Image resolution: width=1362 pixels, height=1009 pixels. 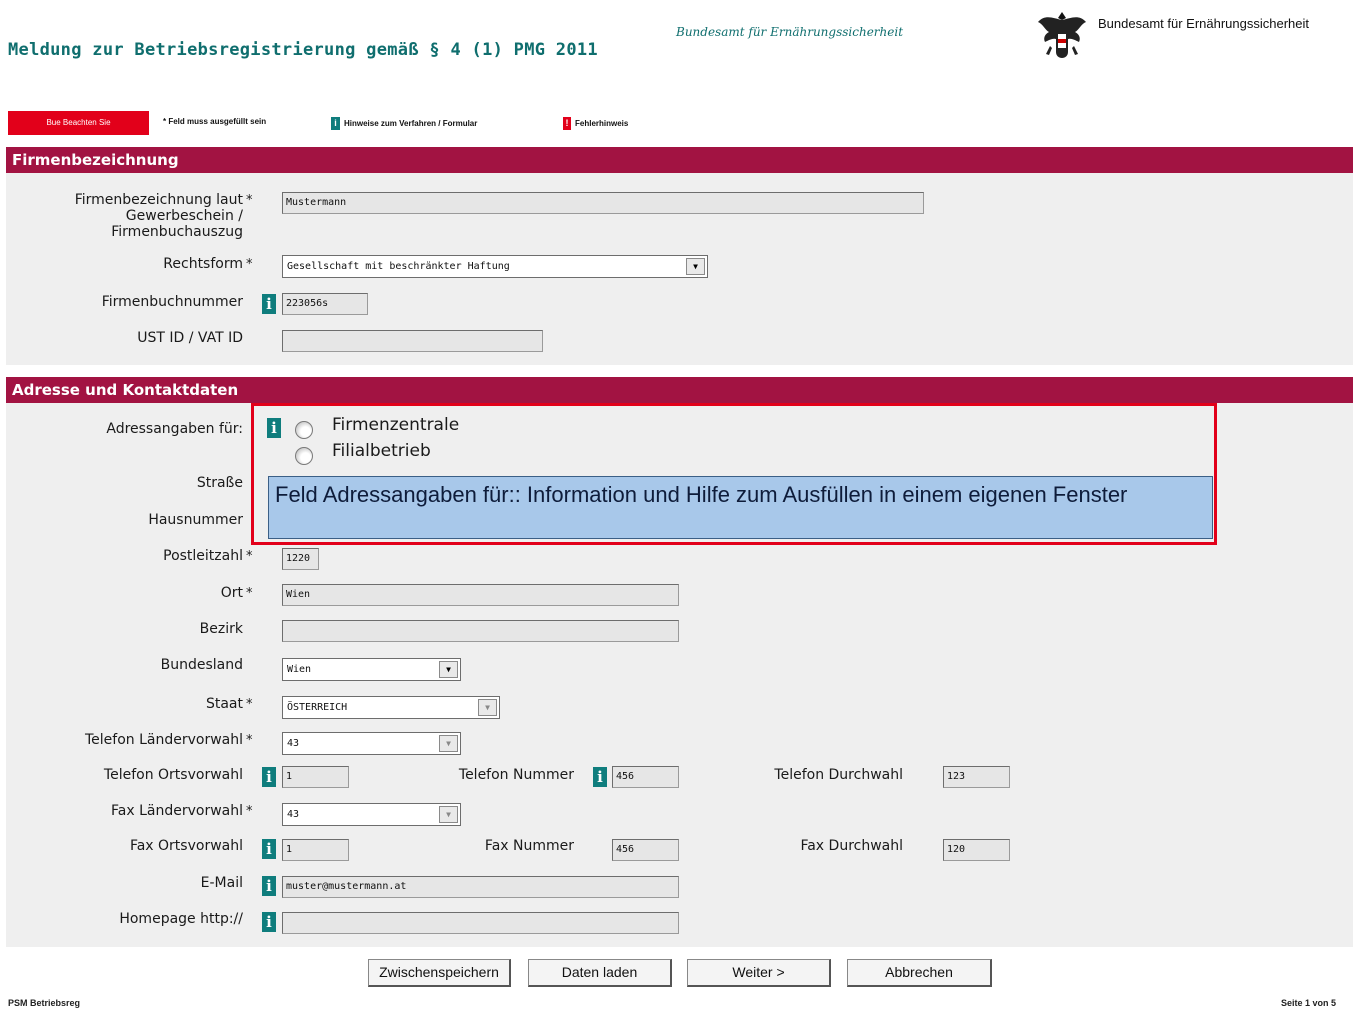 I want to click on zip-field: 1220, so click(x=300, y=559).